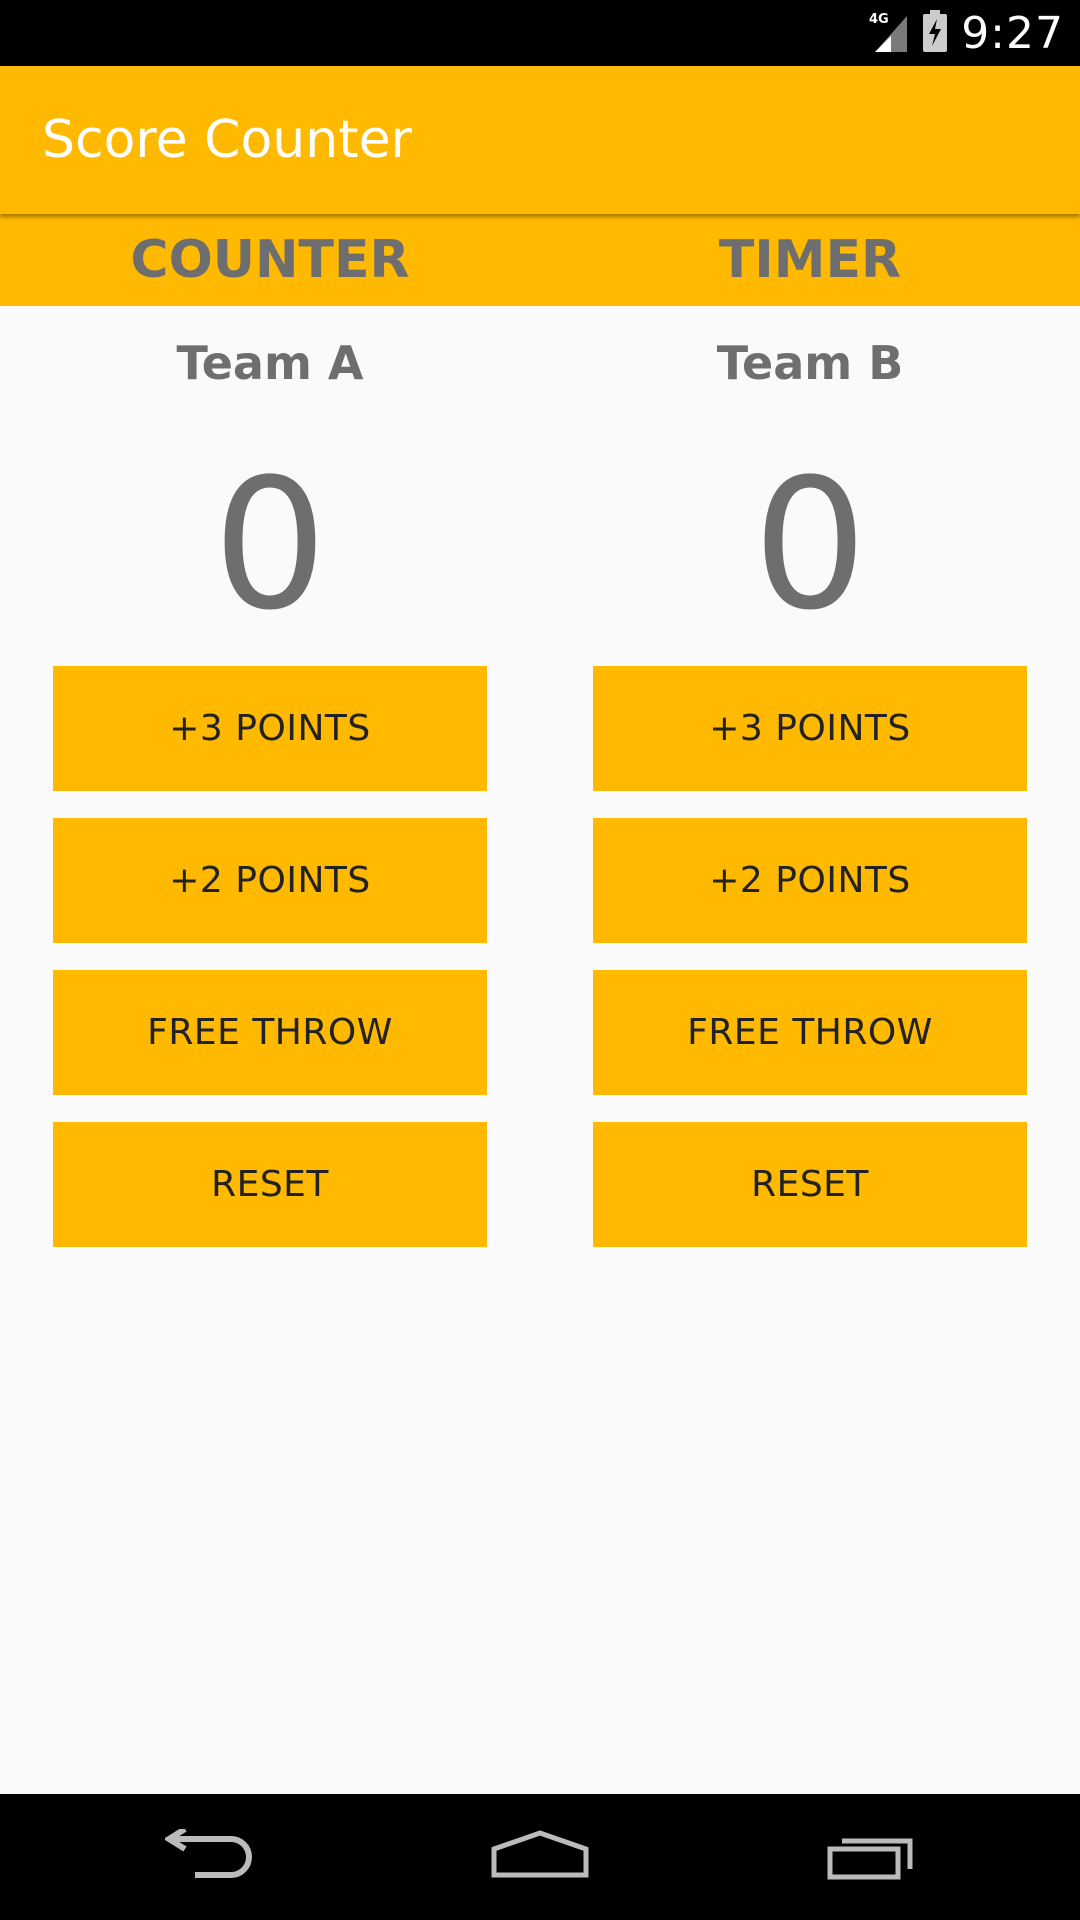 The image size is (1080, 1920). I want to click on team-b-score: 0, so click(810, 545).